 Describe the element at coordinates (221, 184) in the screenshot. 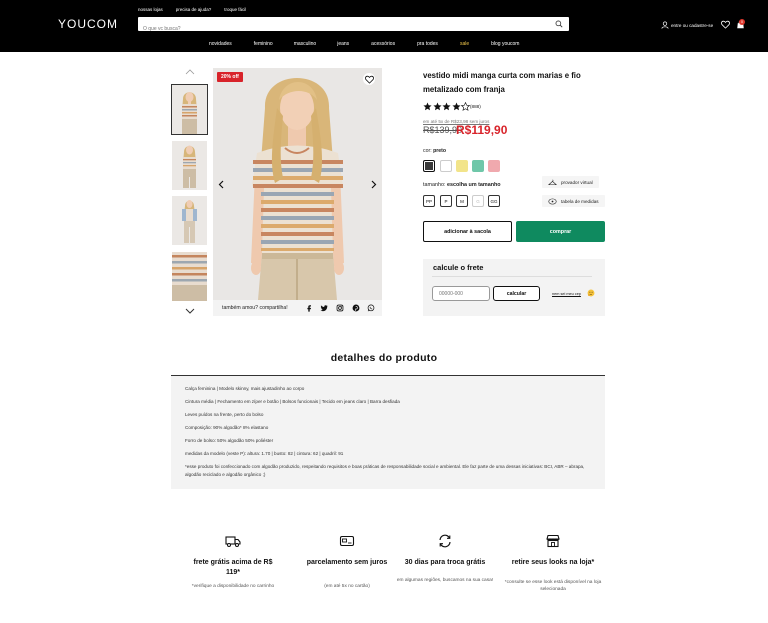

I see `chevron-left-icon` at that location.